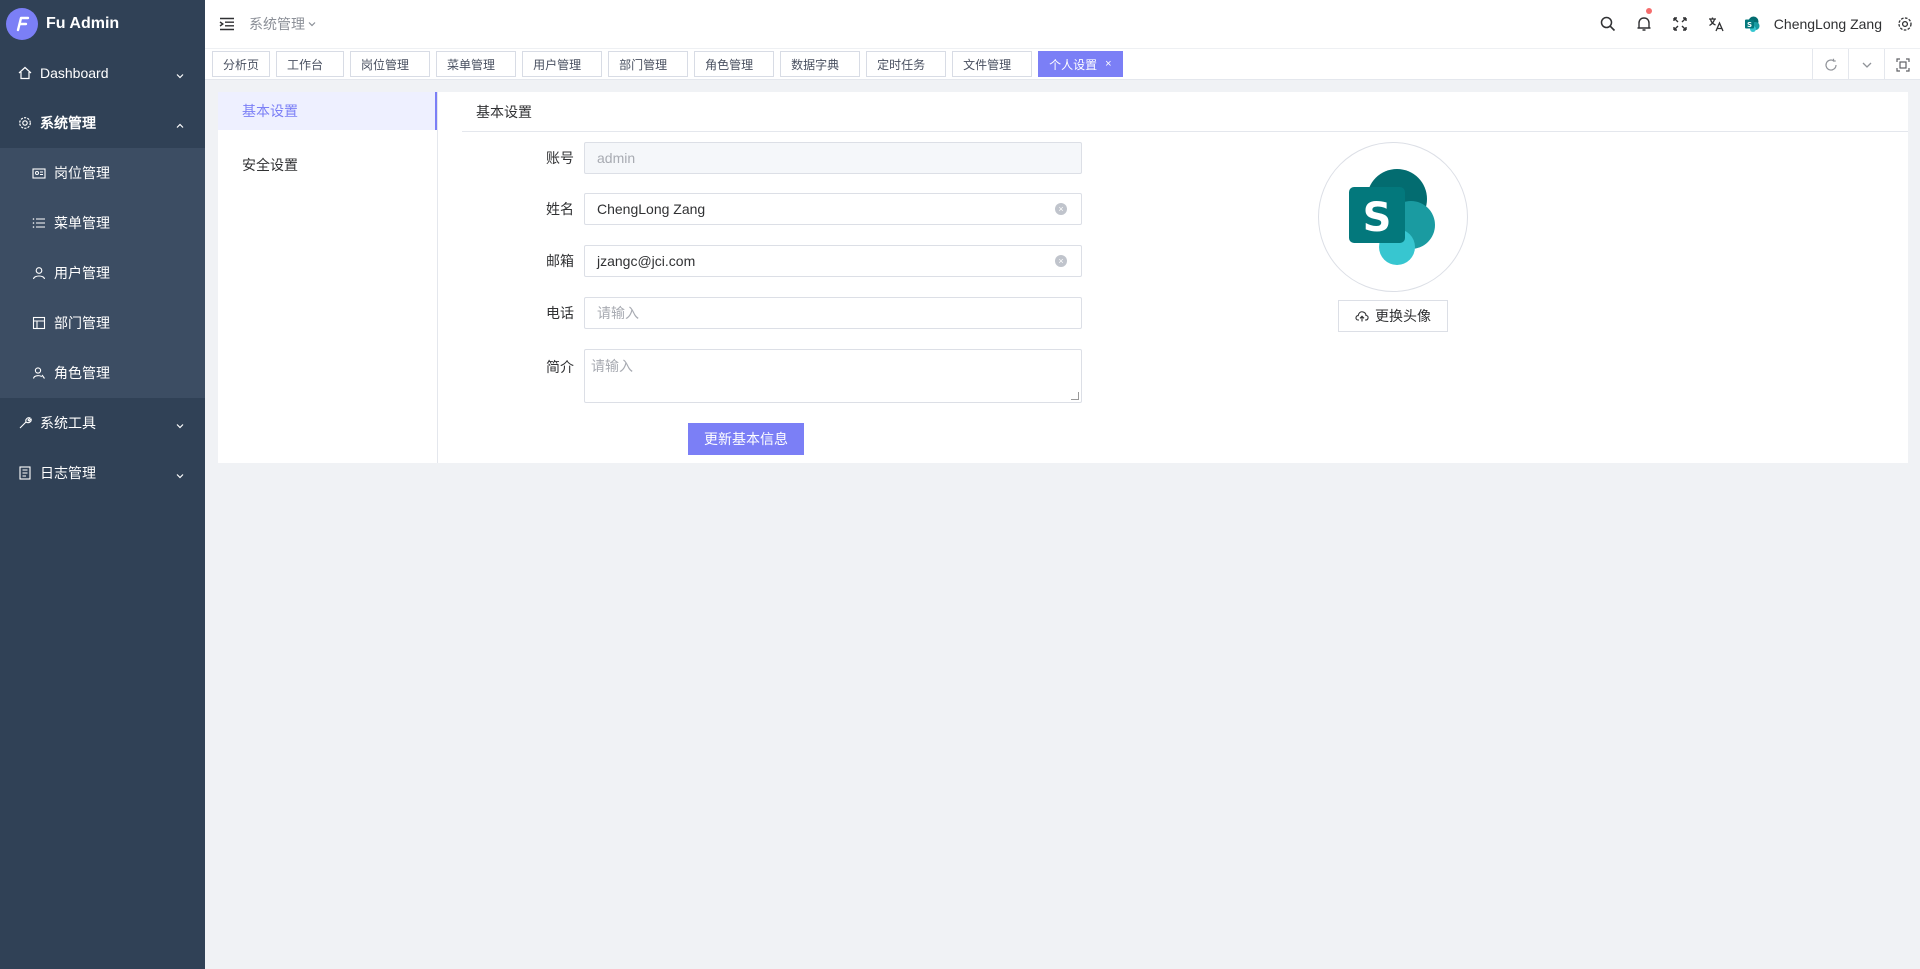 The width and height of the screenshot is (1920, 969). Describe the element at coordinates (39, 223) in the screenshot. I see `list-icon` at that location.